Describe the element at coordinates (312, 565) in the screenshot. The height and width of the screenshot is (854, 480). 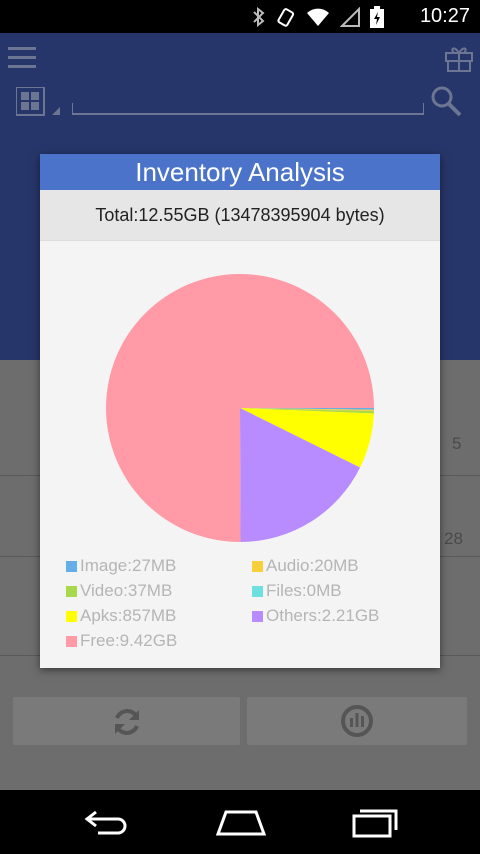
I see `legend-label: Audio:20MB` at that location.